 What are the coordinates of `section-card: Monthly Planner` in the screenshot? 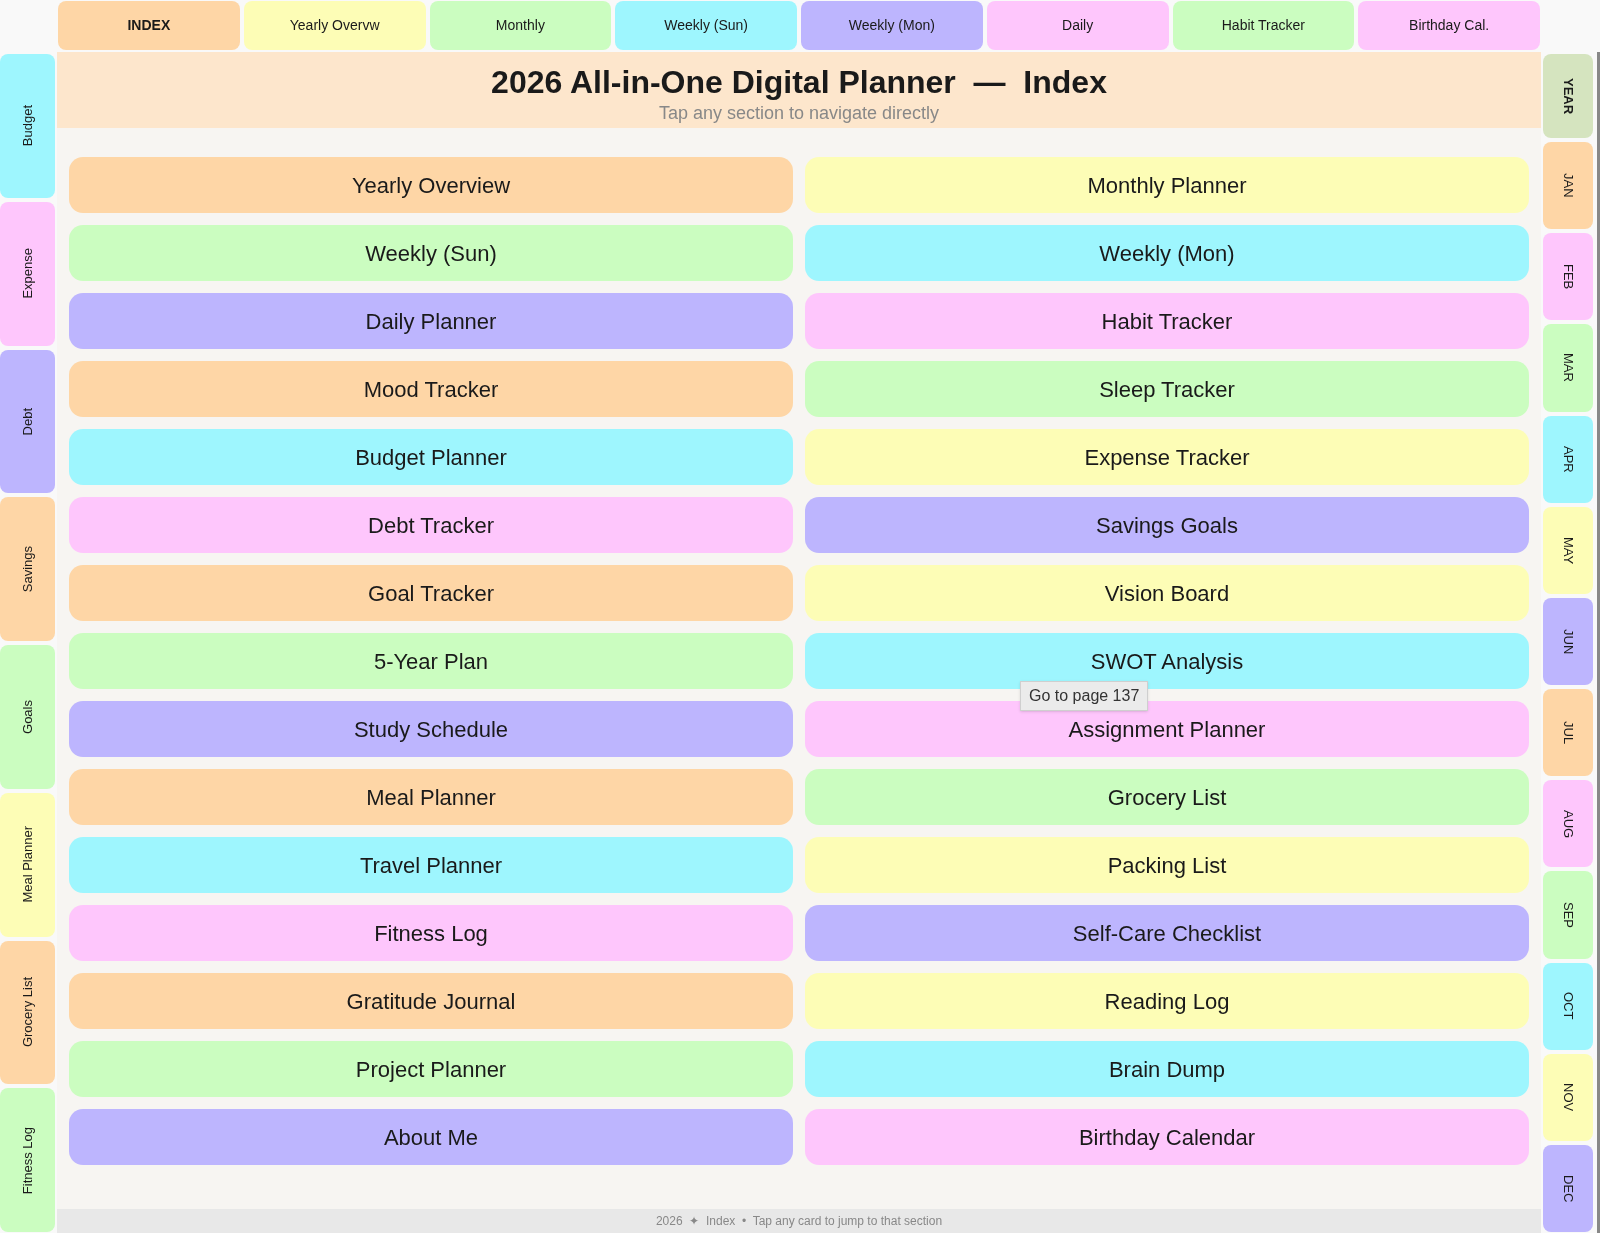 It's located at (1167, 185).